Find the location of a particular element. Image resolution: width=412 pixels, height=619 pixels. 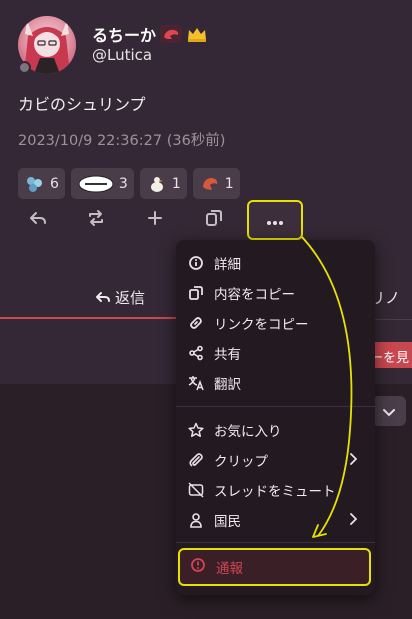

menu-item-label: 通報 is located at coordinates (229, 569).